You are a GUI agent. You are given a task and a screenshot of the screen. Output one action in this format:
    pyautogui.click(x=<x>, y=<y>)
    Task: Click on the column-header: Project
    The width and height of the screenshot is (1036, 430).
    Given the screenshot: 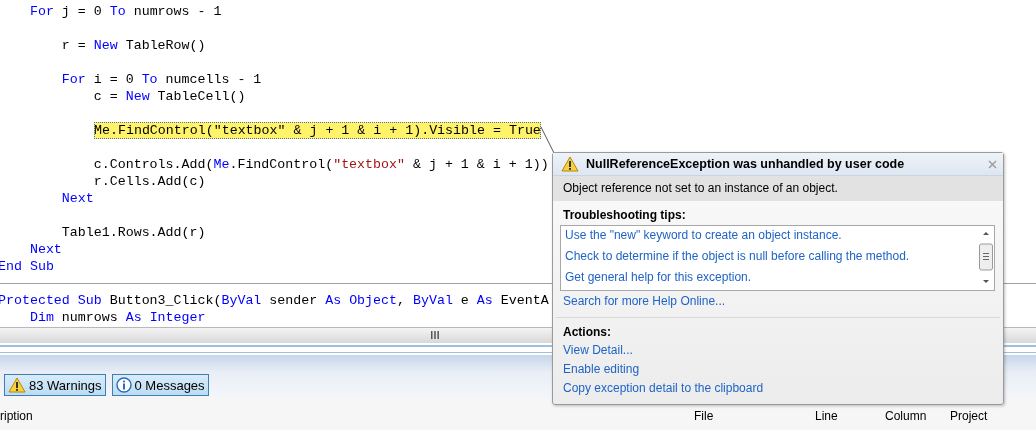 What is the action you would take?
    pyautogui.click(x=969, y=416)
    